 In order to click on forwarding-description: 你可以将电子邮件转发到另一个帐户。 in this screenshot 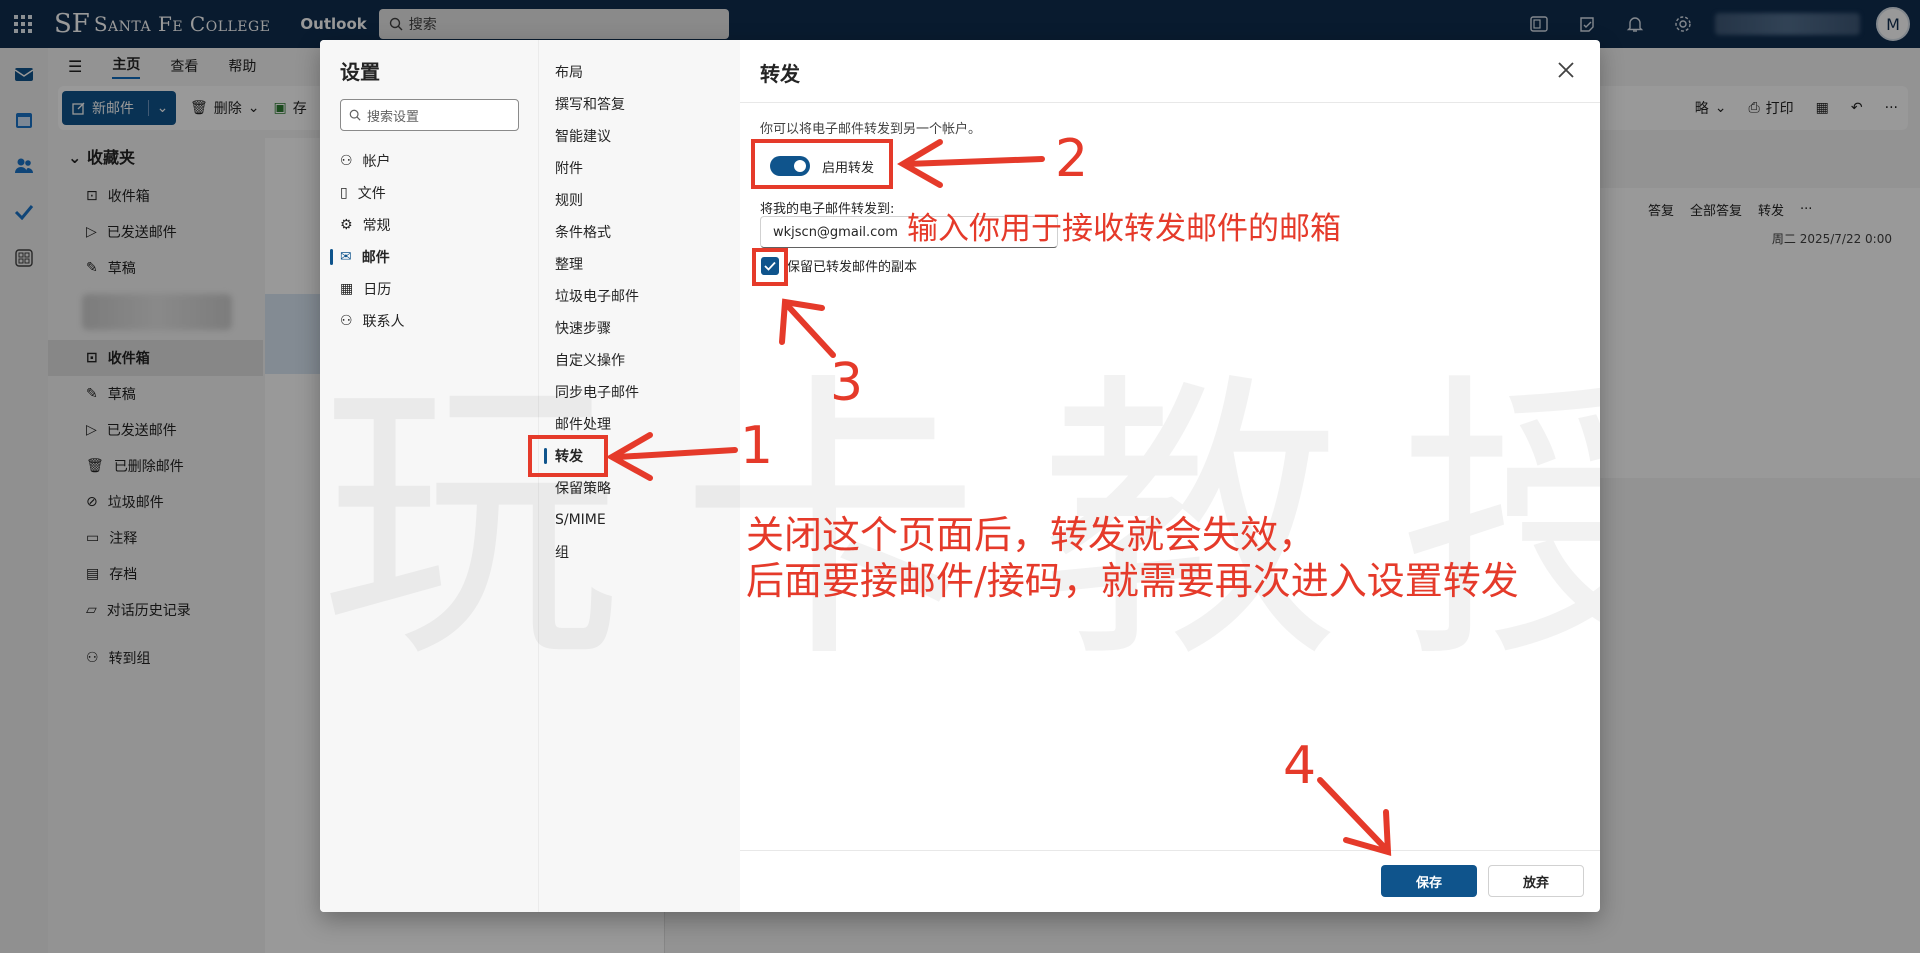, I will do `click(871, 129)`.